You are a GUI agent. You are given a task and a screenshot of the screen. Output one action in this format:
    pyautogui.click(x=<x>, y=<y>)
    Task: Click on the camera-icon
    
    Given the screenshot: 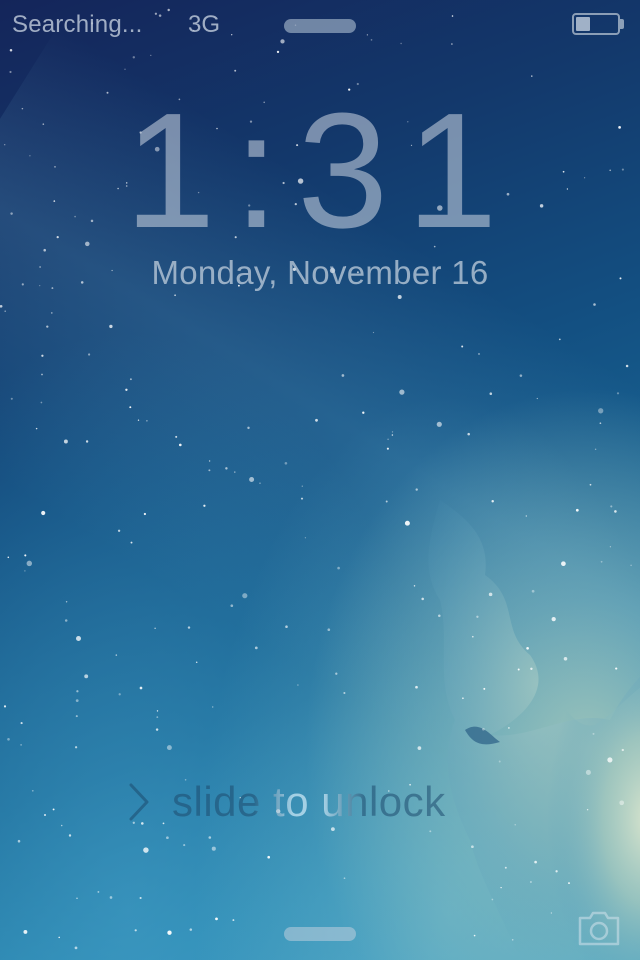 What is the action you would take?
    pyautogui.click(x=599, y=928)
    